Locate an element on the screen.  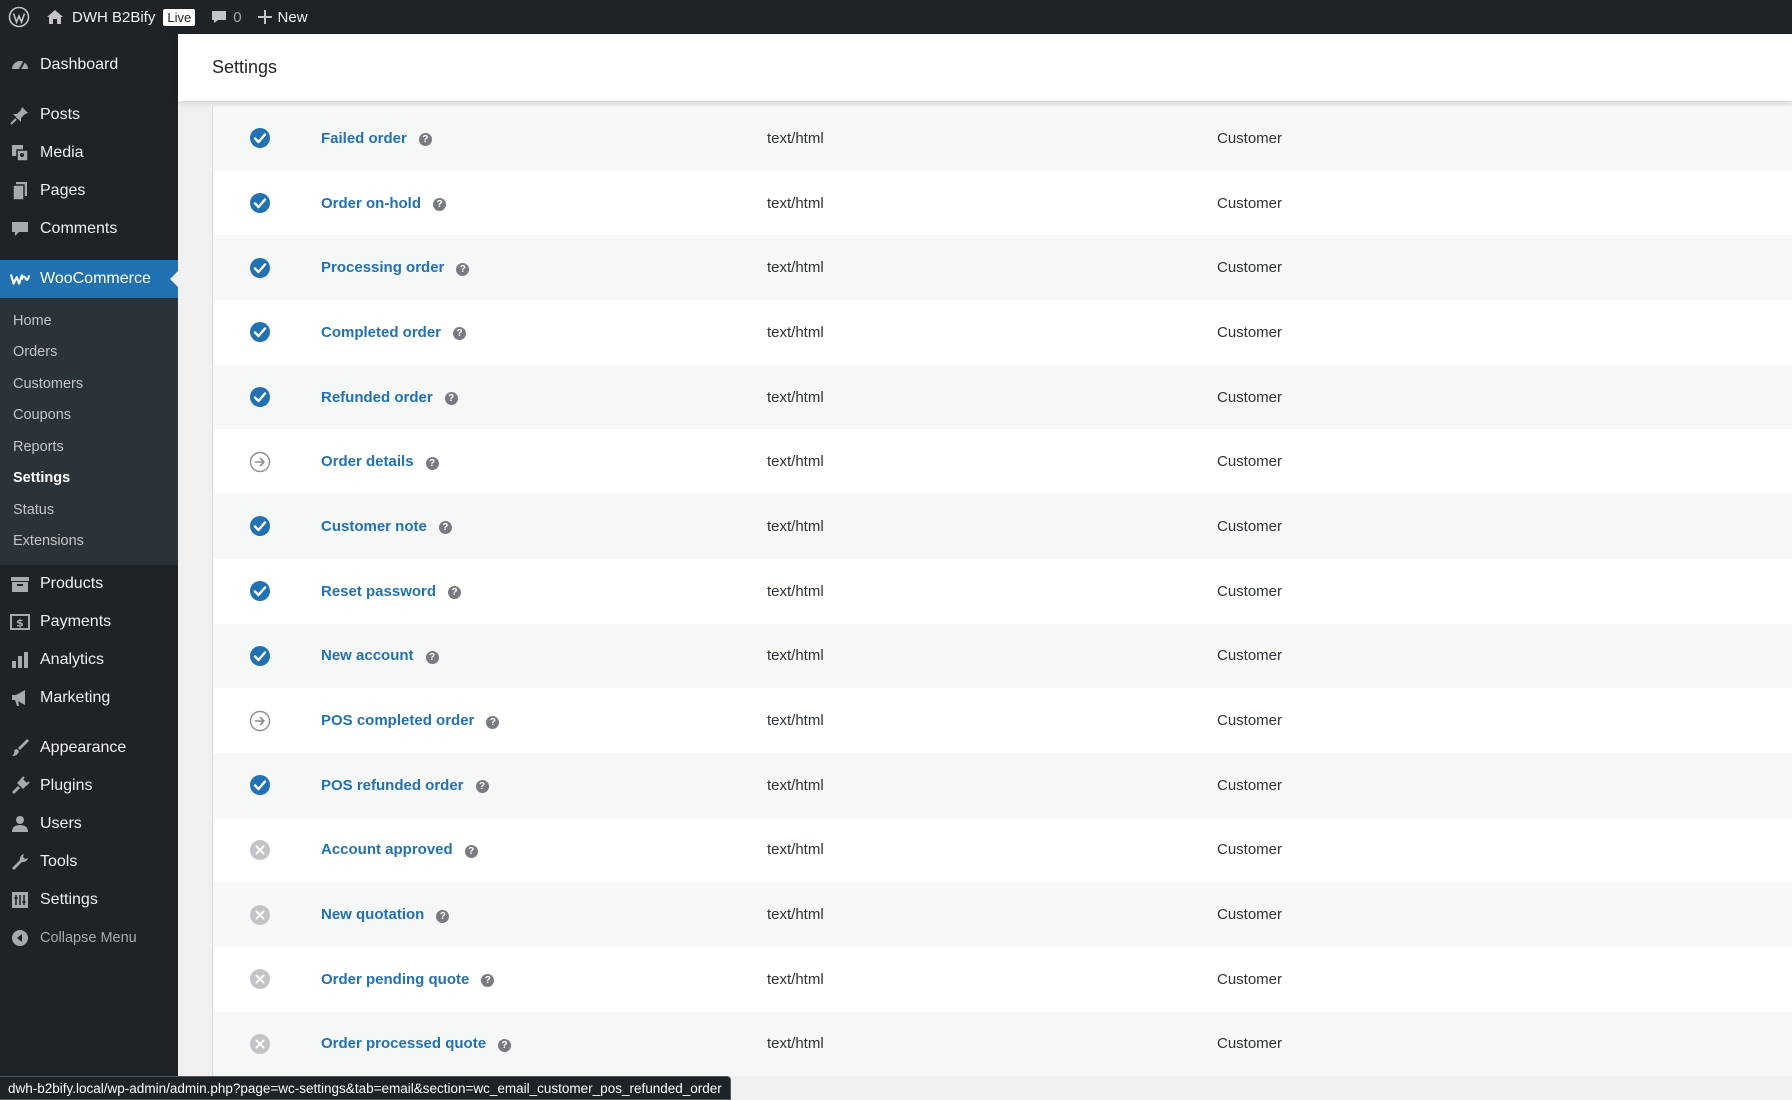
menu-label: Analytics is located at coordinates (72, 659).